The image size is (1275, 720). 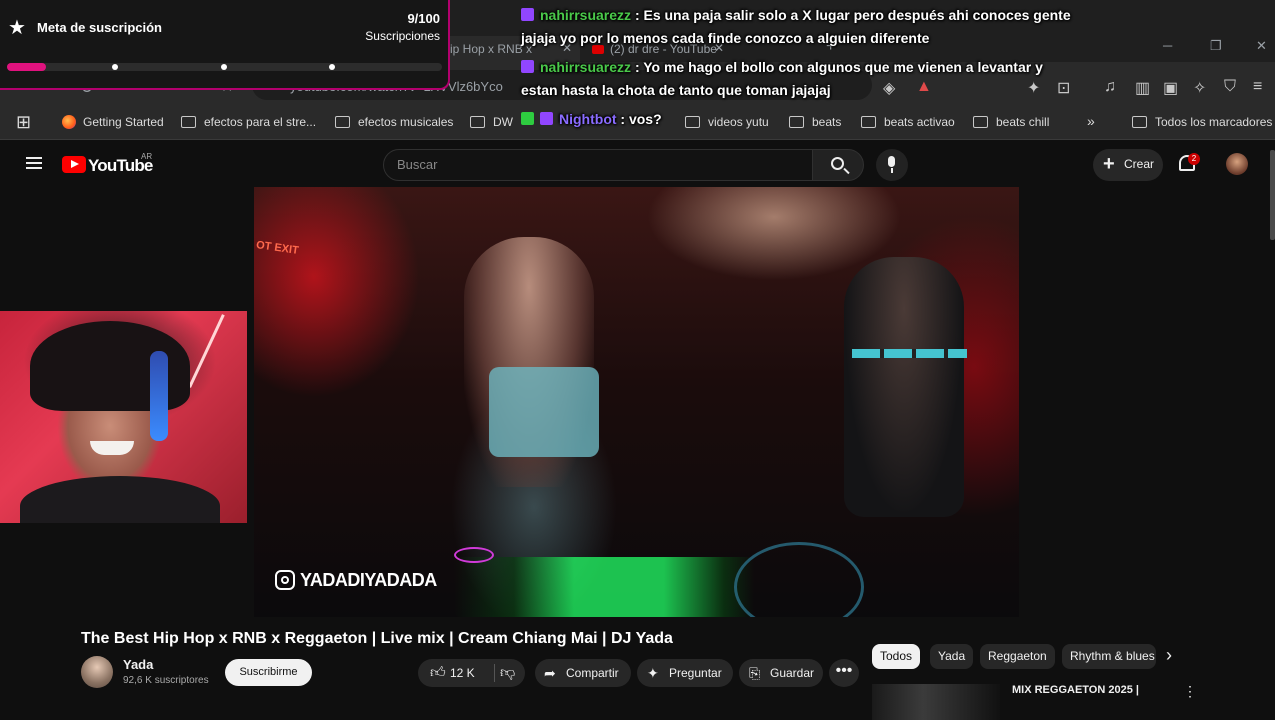 What do you see at coordinates (17, 28) in the screenshot?
I see `star-icon: ★` at bounding box center [17, 28].